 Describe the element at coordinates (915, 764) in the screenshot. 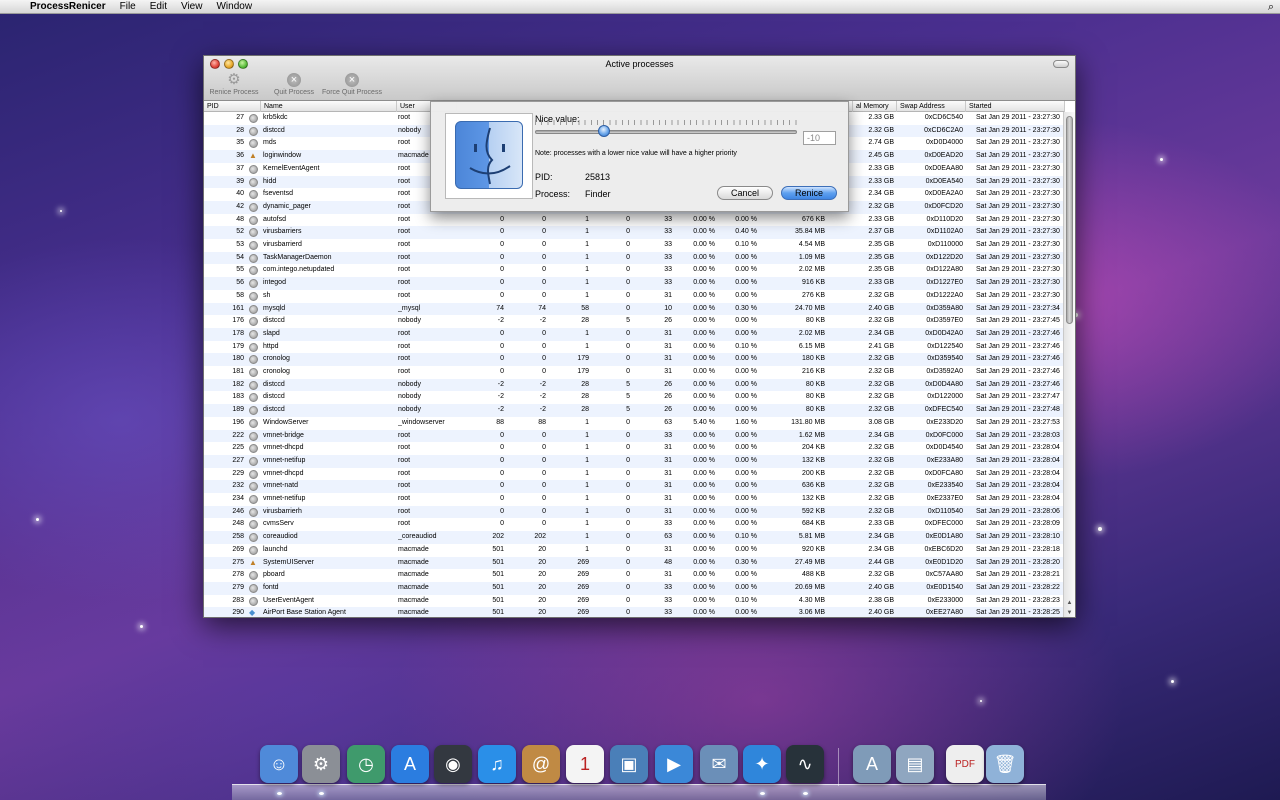

I see `documents-folder-icon: ▤` at that location.